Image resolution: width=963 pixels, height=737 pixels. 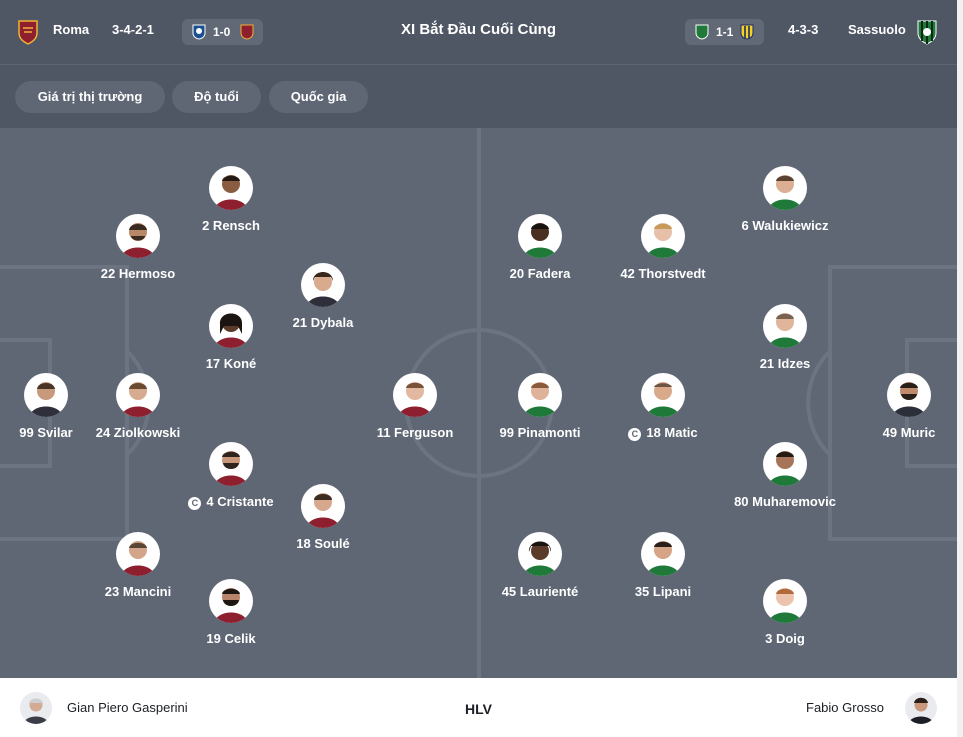 What do you see at coordinates (540, 273) in the screenshot?
I see `player-name: 20 Fadera` at bounding box center [540, 273].